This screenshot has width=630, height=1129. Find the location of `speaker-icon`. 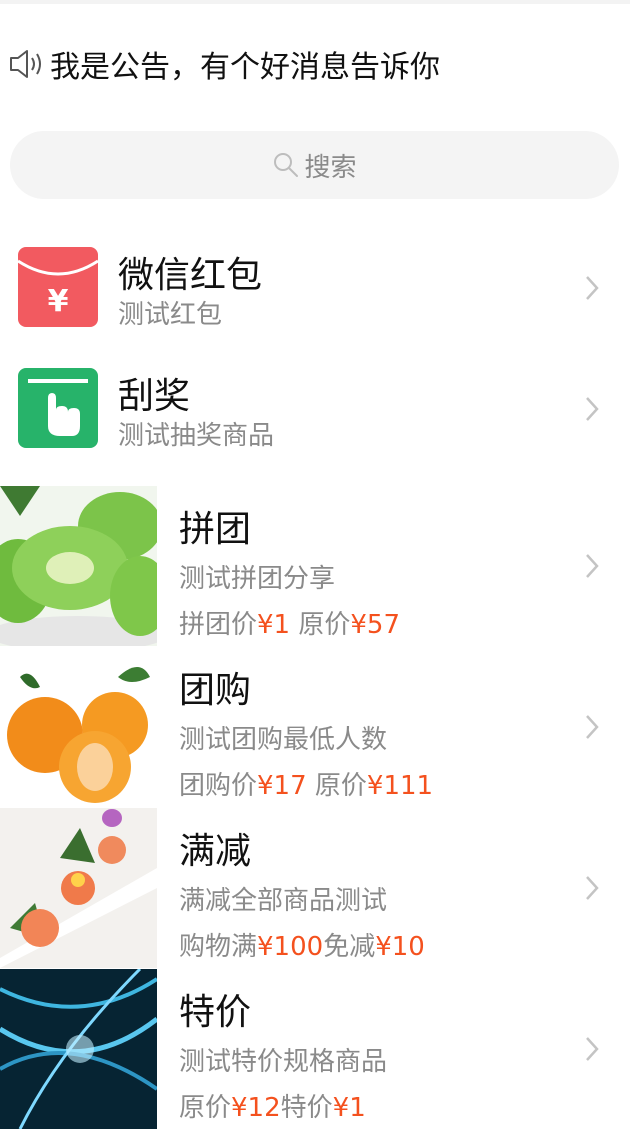

speaker-icon is located at coordinates (29, 64).